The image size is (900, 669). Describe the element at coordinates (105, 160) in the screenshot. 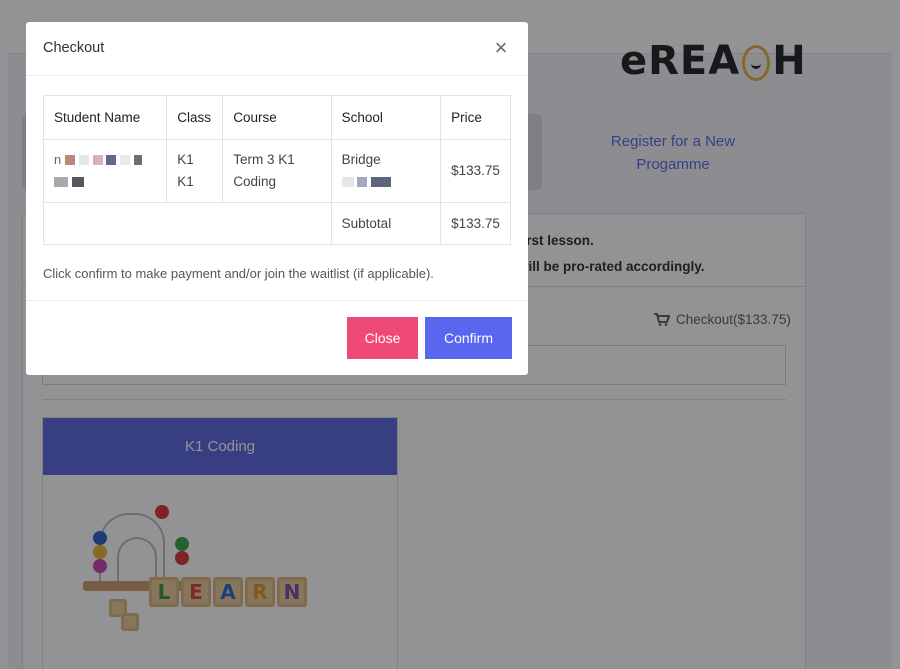

I see `redacted-student-name: n` at that location.